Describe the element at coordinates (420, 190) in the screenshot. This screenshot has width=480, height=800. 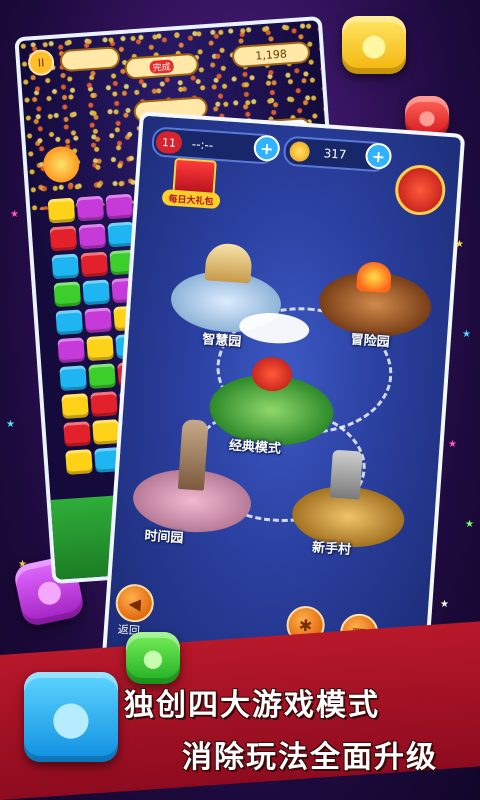
I see `apple-mascot-avatar` at that location.